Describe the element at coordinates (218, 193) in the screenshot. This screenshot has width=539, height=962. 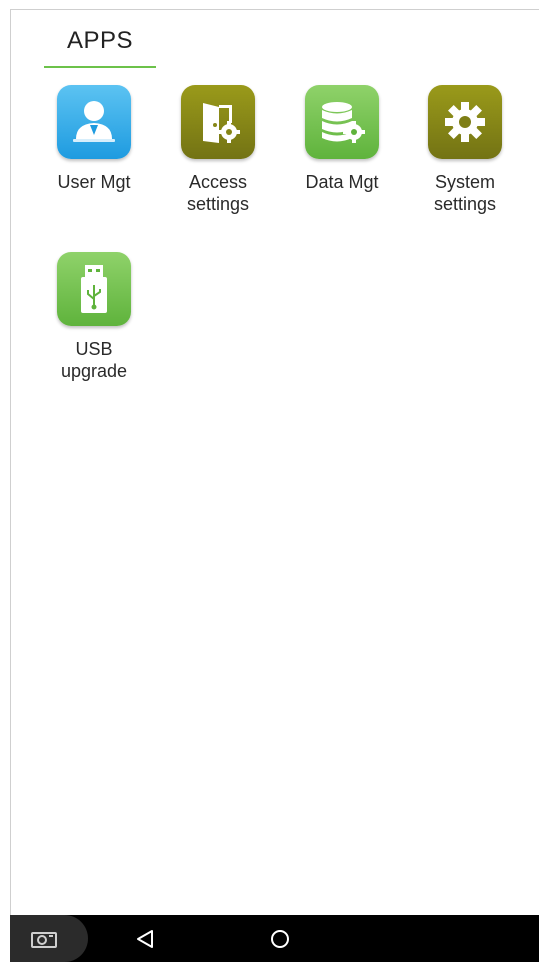
I see `app-label: Access settings` at that location.